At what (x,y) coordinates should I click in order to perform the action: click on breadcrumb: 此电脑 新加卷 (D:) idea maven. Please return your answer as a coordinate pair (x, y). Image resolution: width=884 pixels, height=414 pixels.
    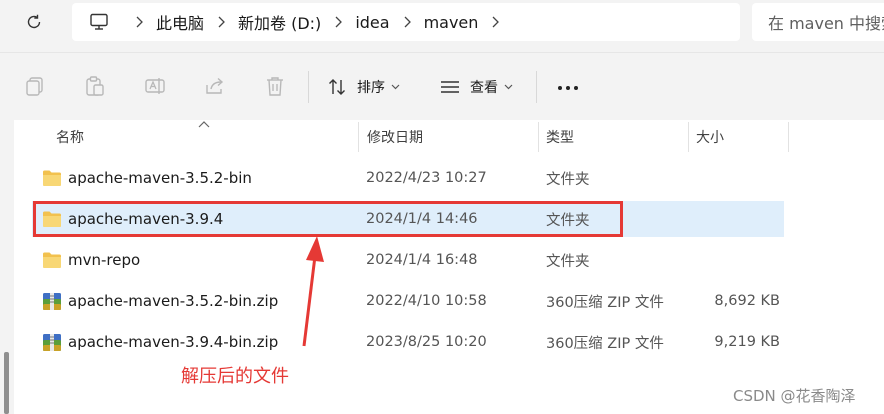
    Looking at the image, I should click on (406, 22).